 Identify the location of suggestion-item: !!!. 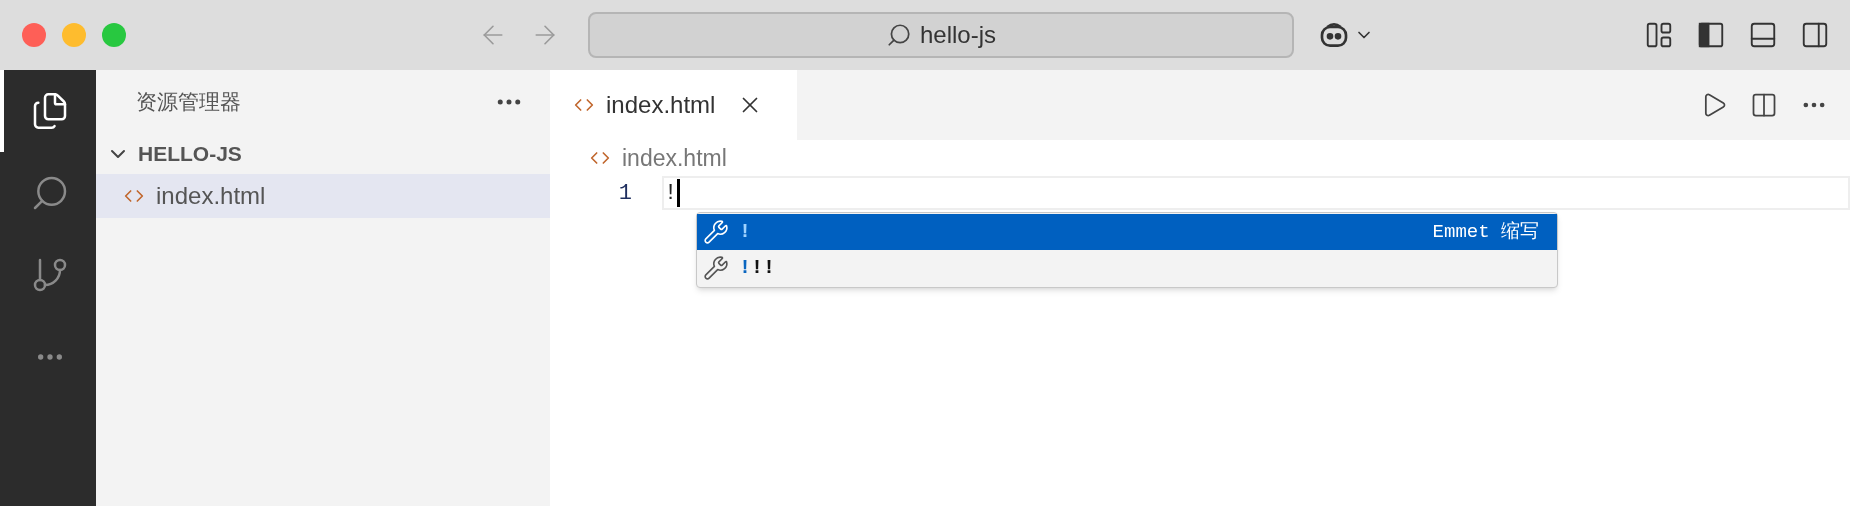
(1127, 268).